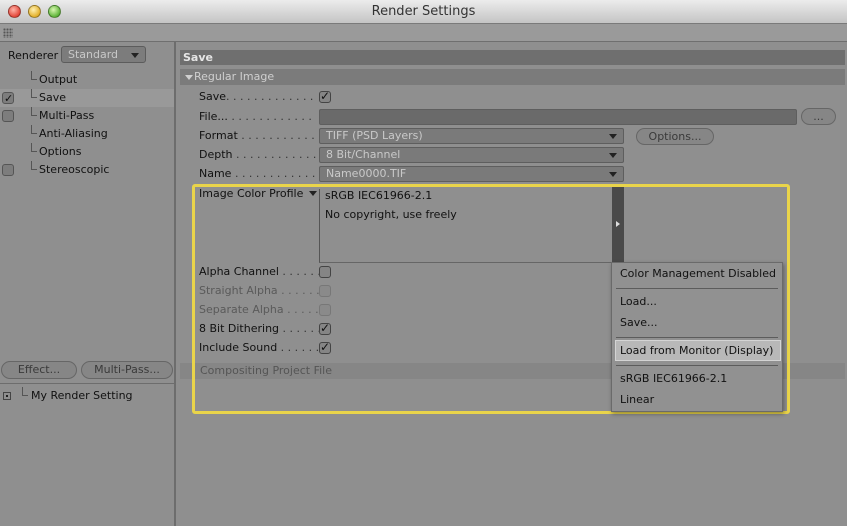  Describe the element at coordinates (673, 379) in the screenshot. I see `menu-item-srgb: sRGB IEC61966-2.1` at that location.